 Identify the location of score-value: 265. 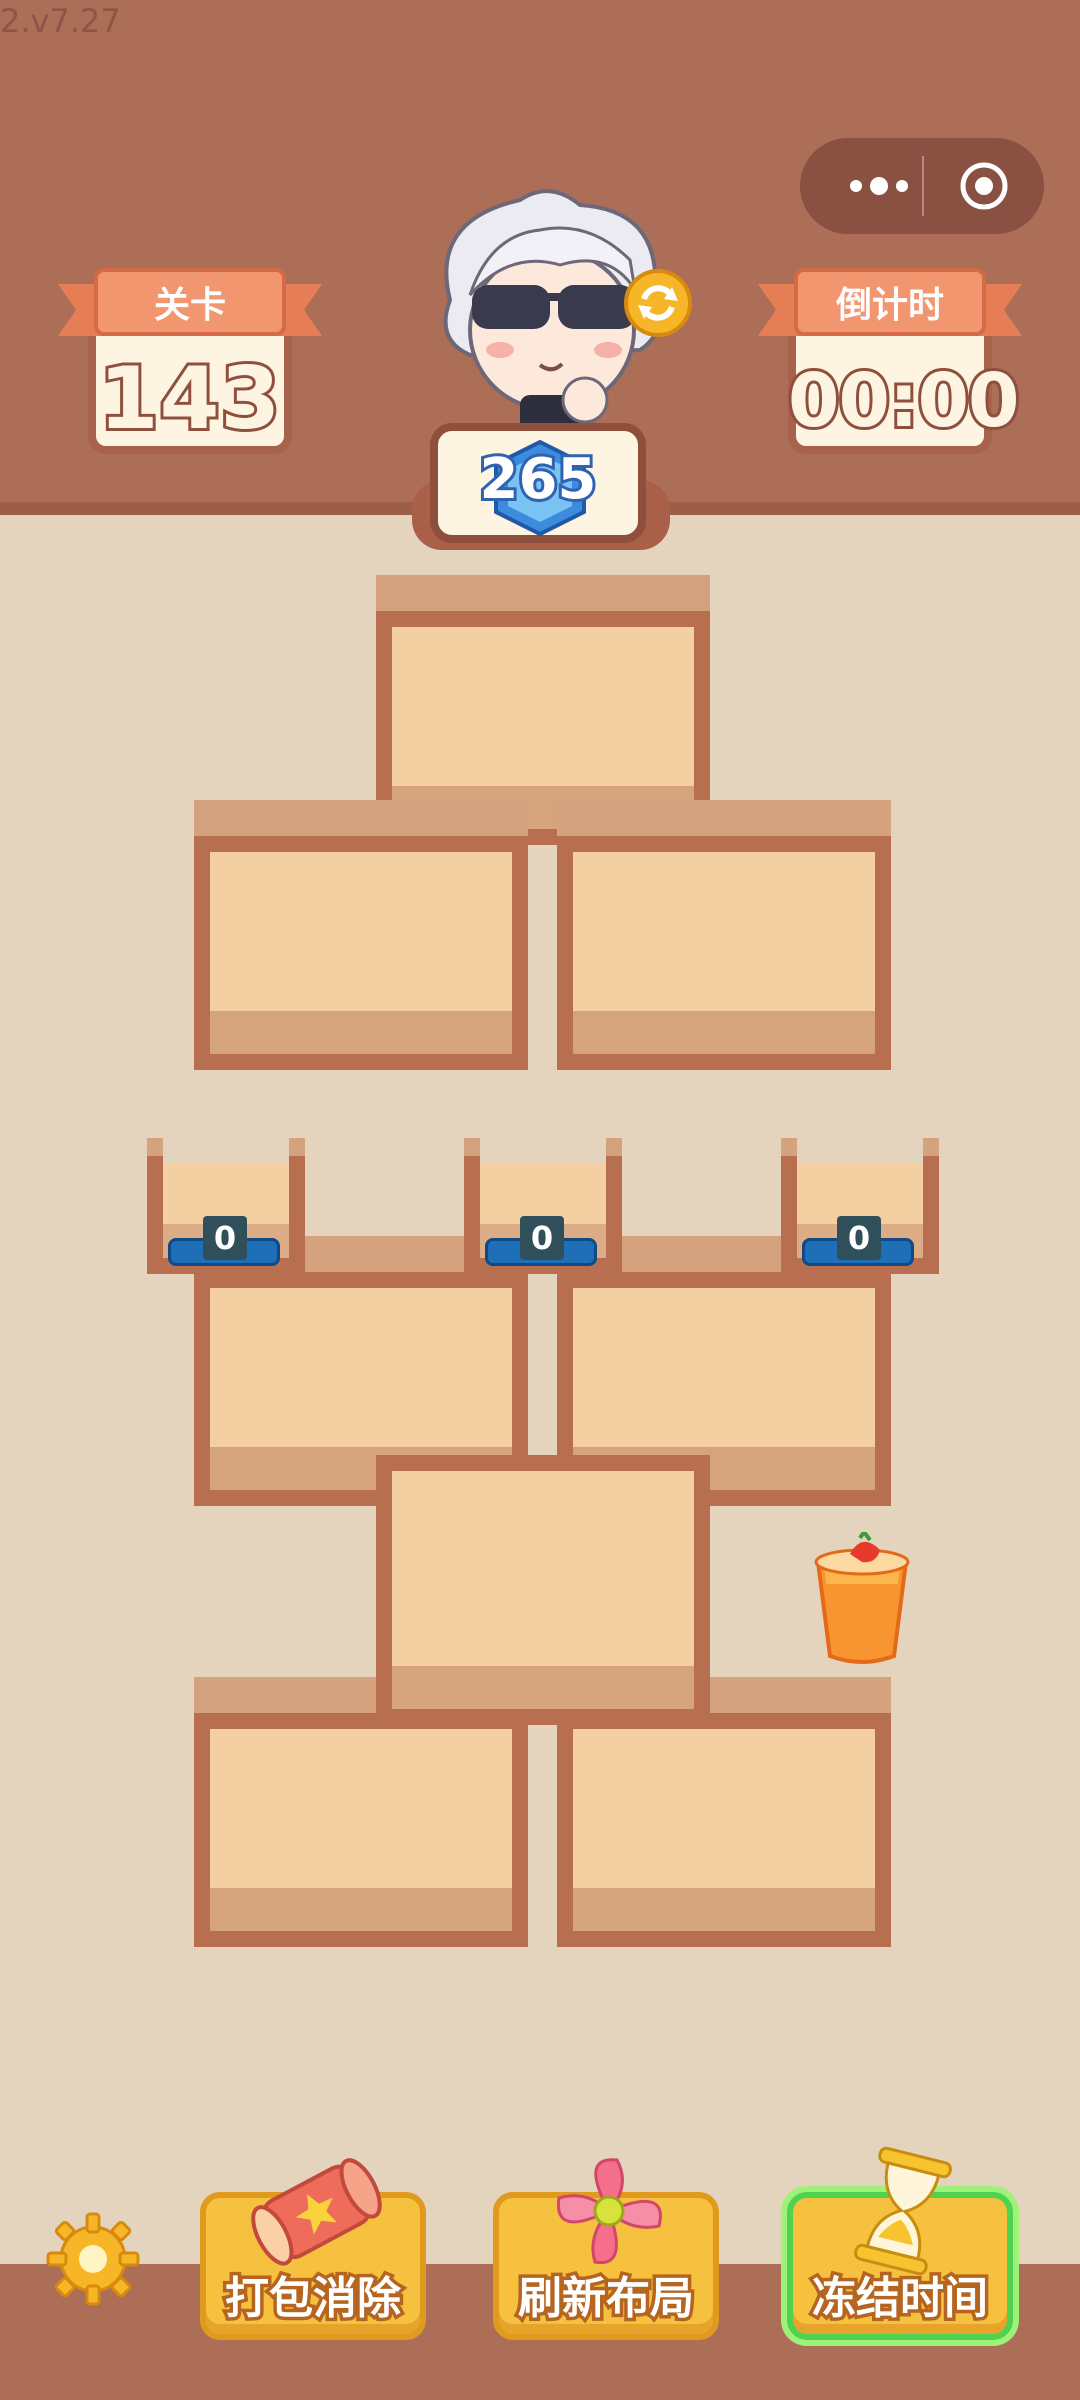
(538, 479).